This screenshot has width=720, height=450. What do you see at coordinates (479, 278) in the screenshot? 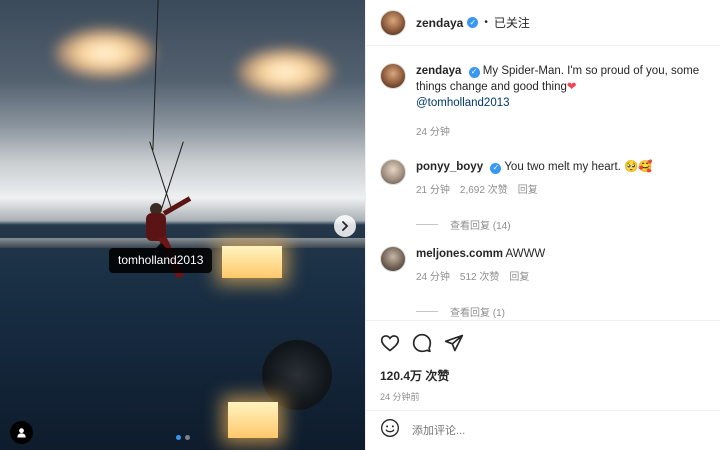
I see `comment-likes: 512 次赞` at bounding box center [479, 278].